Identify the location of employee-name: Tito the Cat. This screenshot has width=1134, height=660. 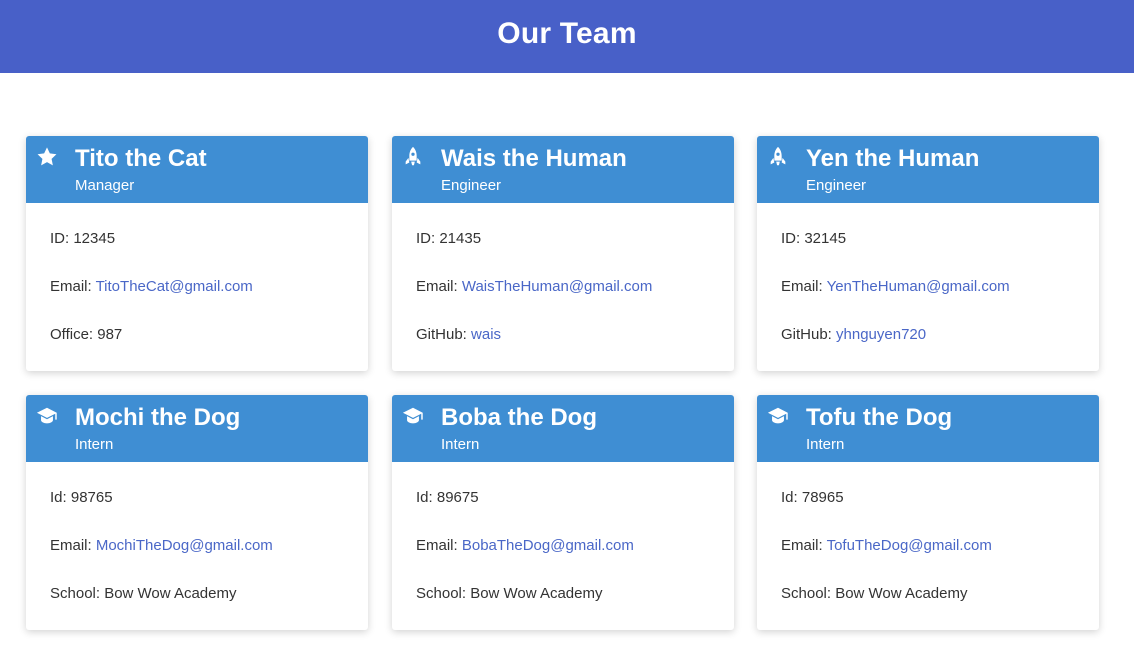
(141, 158).